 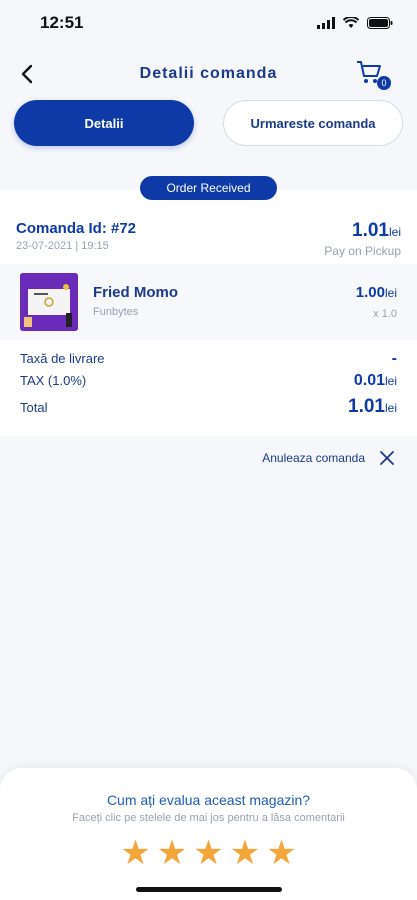 What do you see at coordinates (313, 458) in the screenshot?
I see `cancel-order-label: Anuleaza comanda` at bounding box center [313, 458].